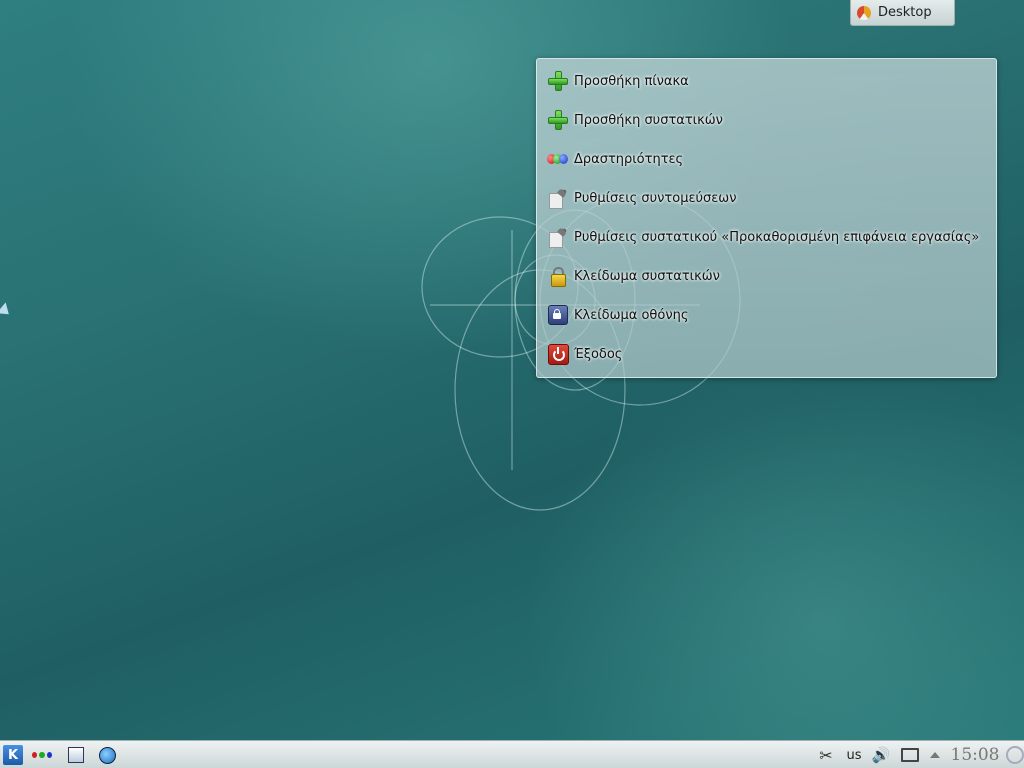  I want to click on desktop-icon, so click(864, 12).